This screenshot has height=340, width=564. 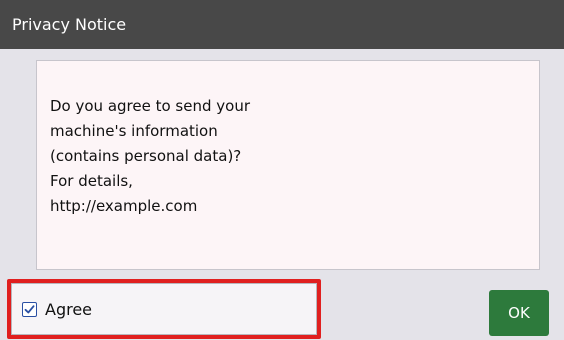 I want to click on message-line: http://example.com, so click(x=124, y=206).